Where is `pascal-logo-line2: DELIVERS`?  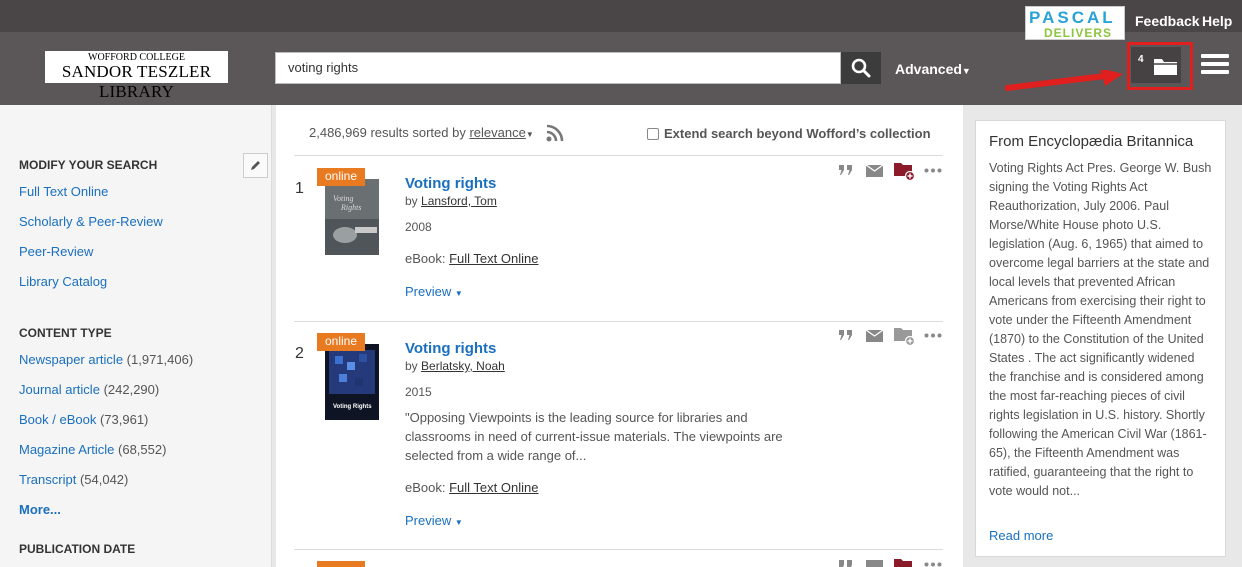
pascal-logo-line2: DELIVERS is located at coordinates (1078, 33).